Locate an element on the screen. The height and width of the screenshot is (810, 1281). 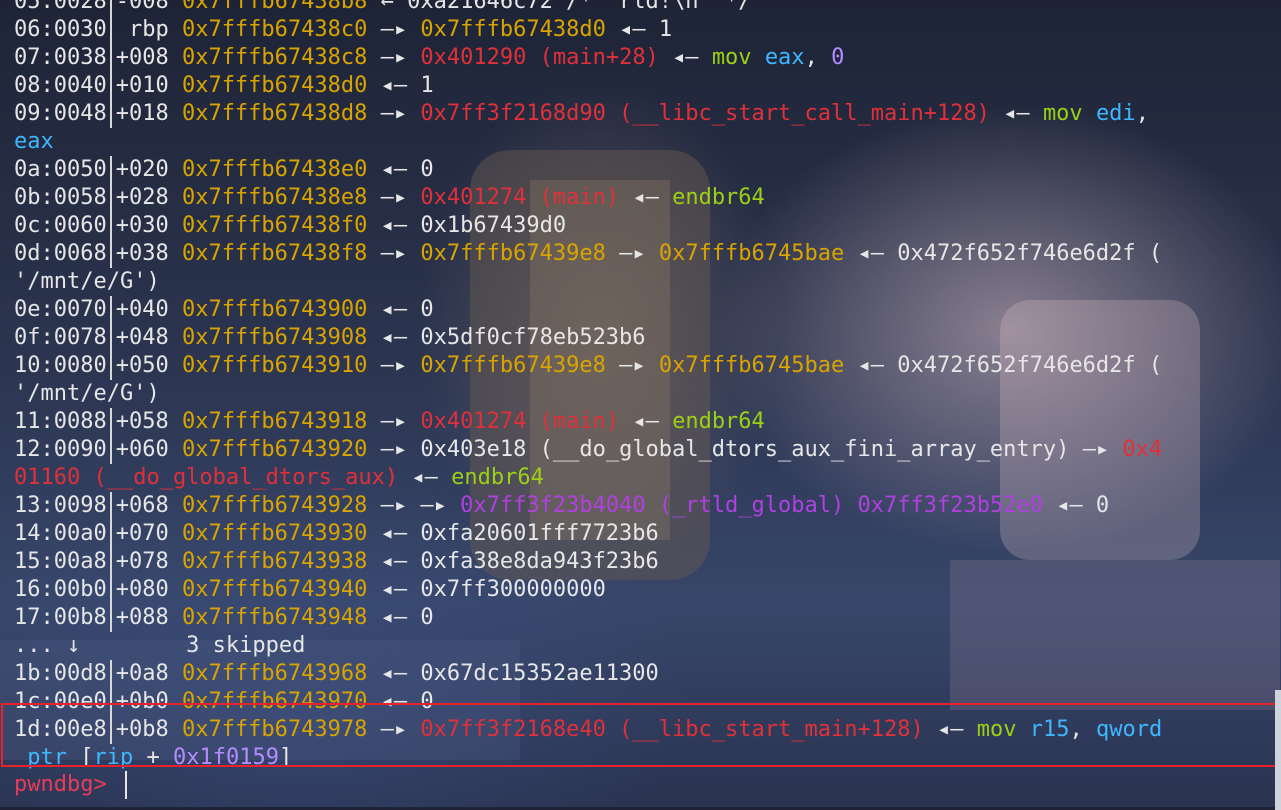
stack-index: 0a:0050 is located at coordinates (60, 169).